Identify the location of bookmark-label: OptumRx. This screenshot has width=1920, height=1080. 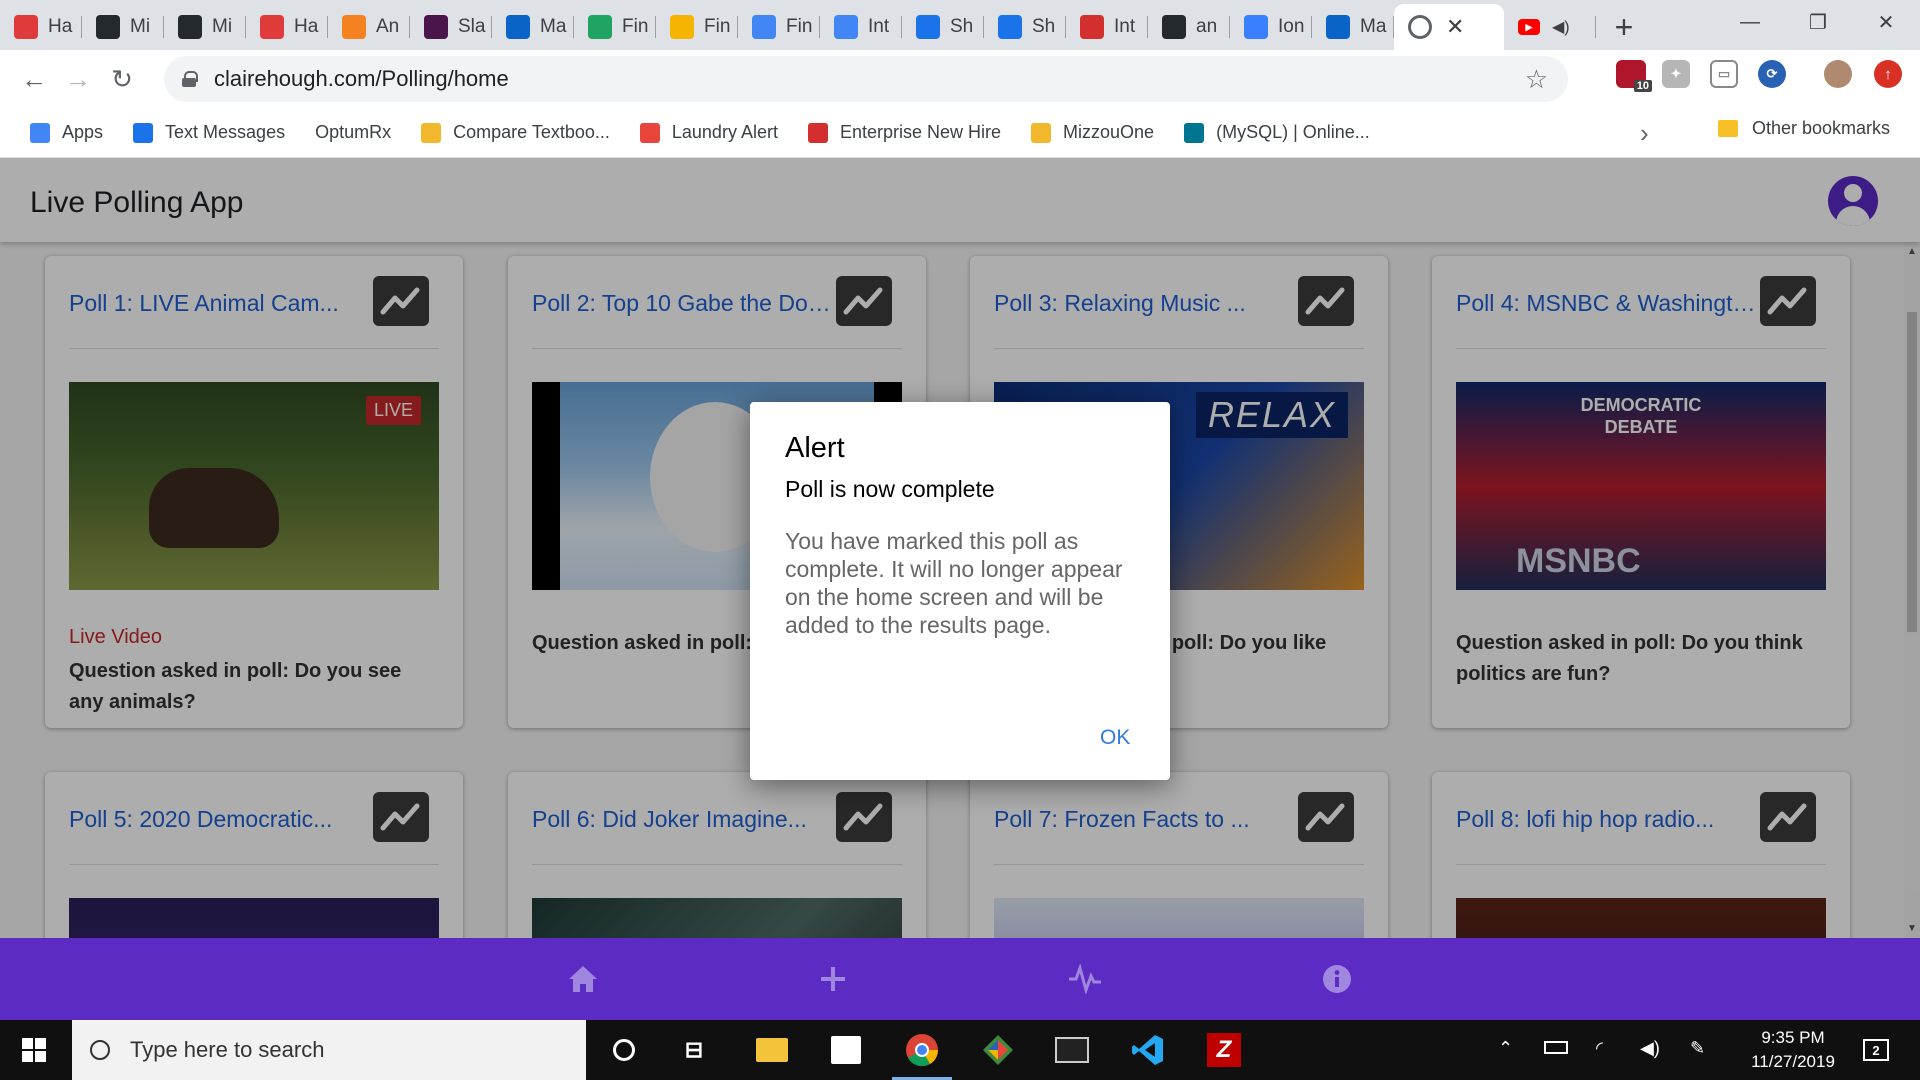
(353, 132).